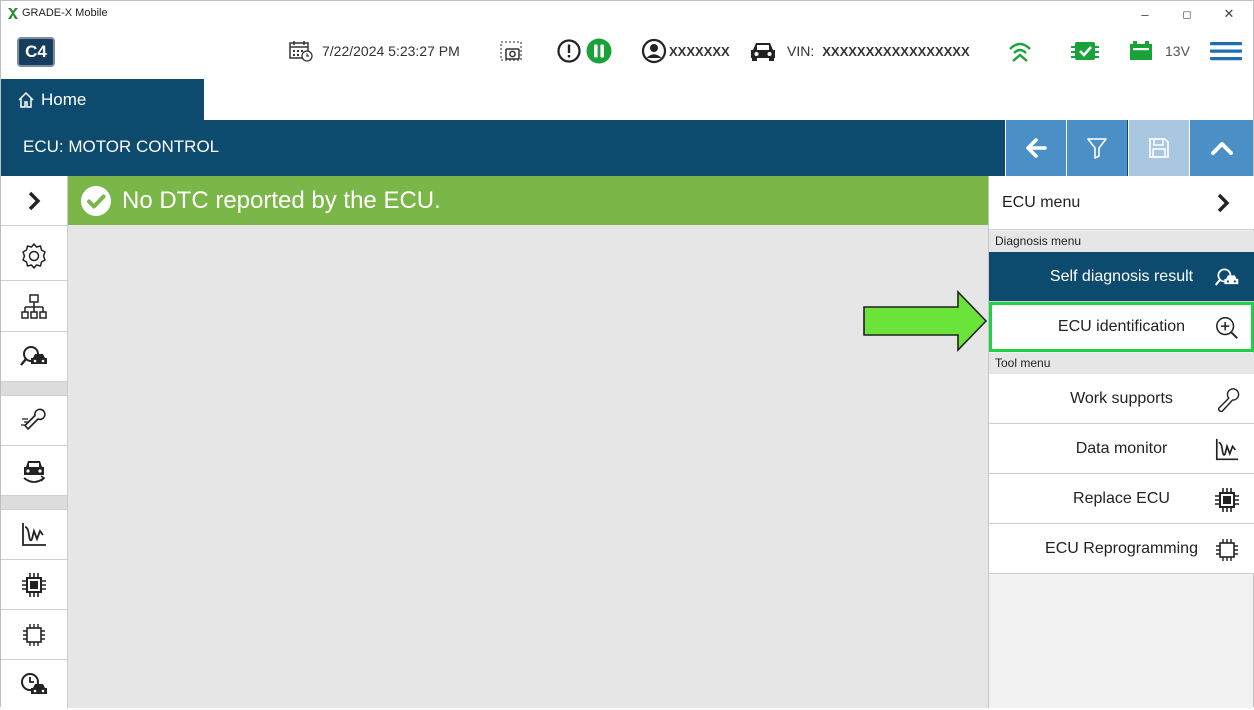  I want to click on menu-work-supports: Work supports, so click(1121, 399).